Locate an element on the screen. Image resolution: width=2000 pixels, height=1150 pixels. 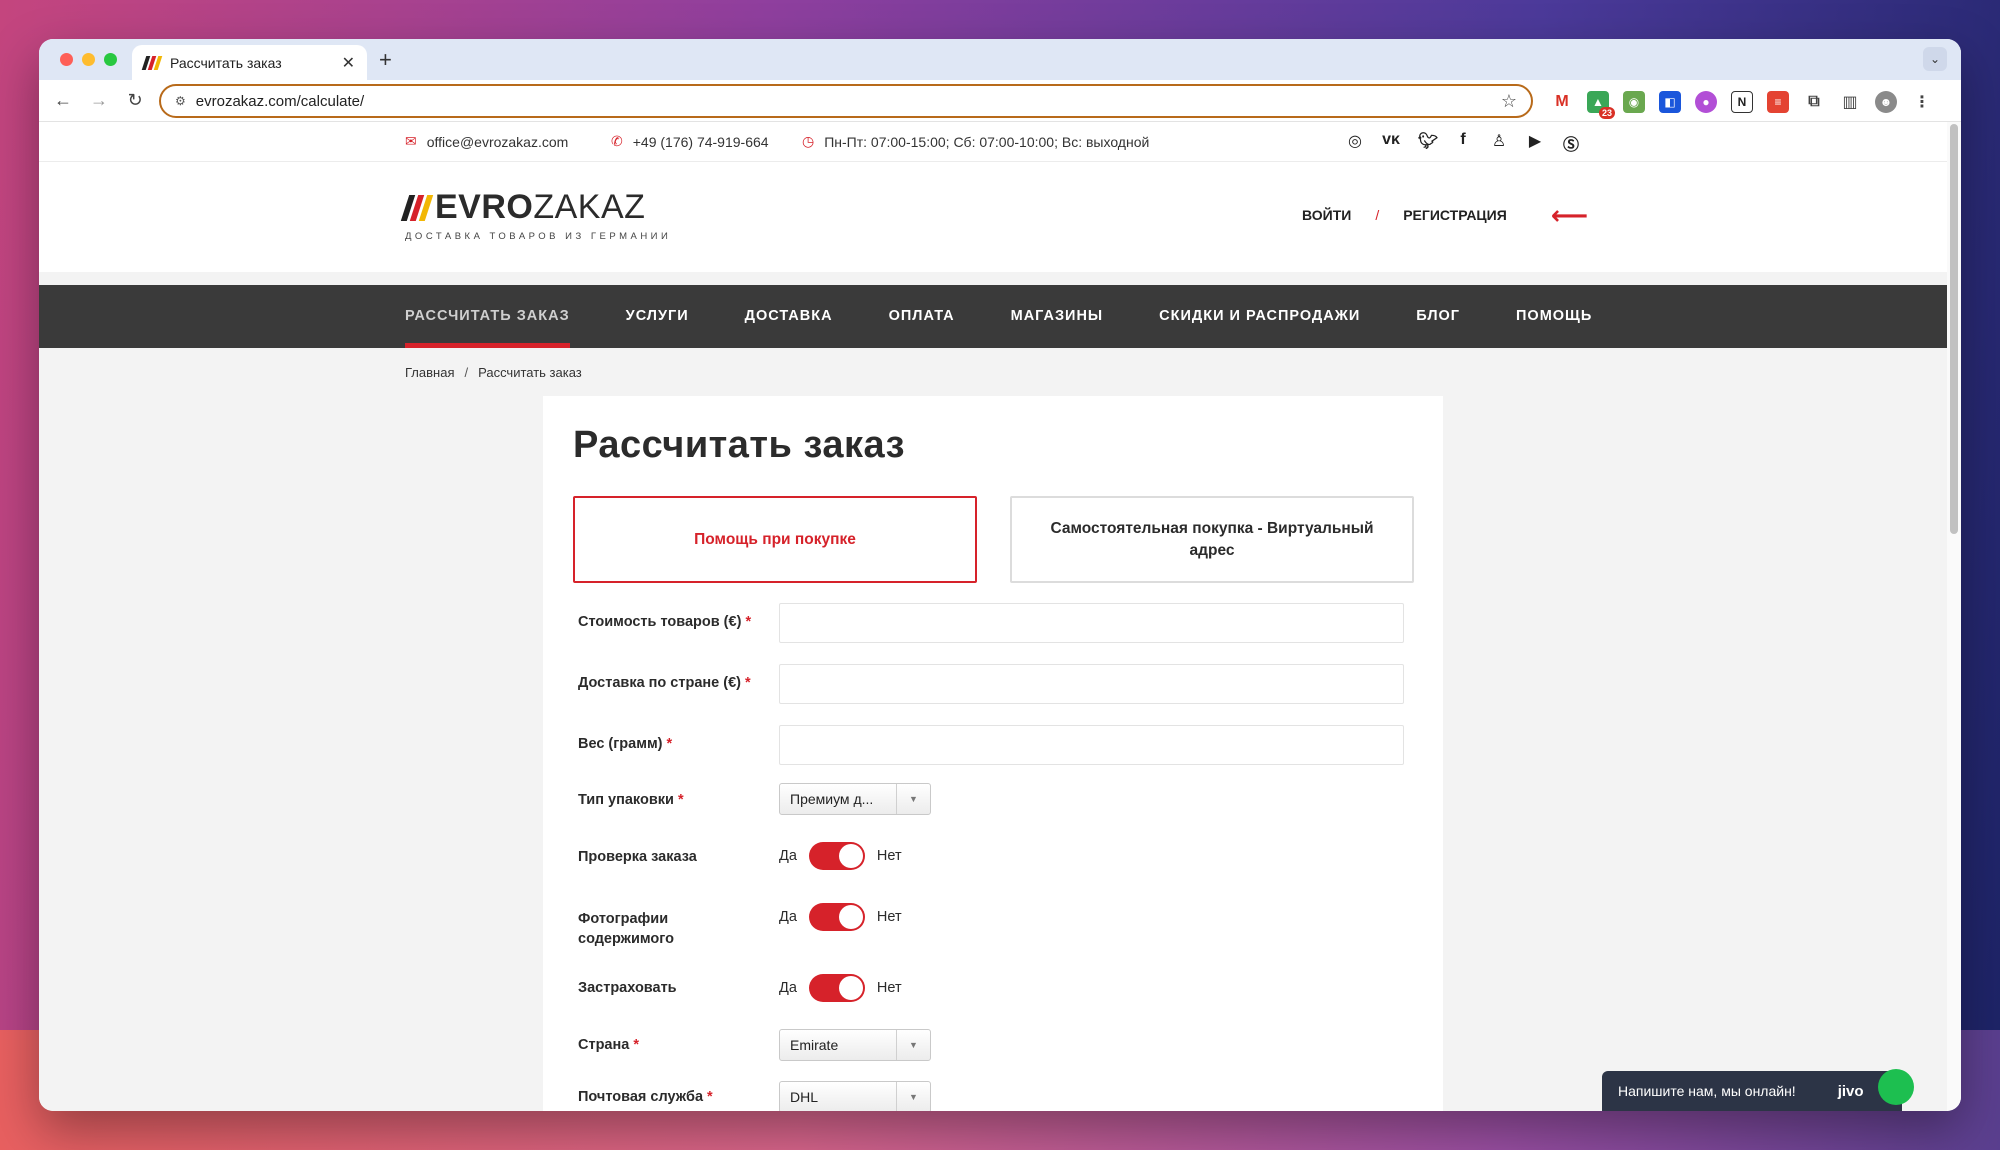
minimize-window-button is located at coordinates (88, 59).